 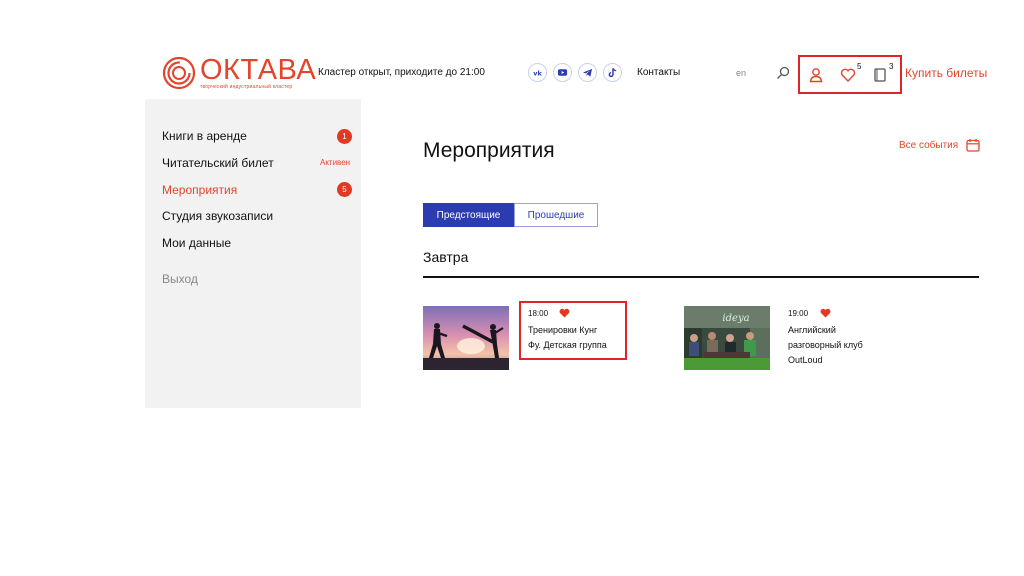 I want to click on language-switch: en, so click(x=741, y=73).